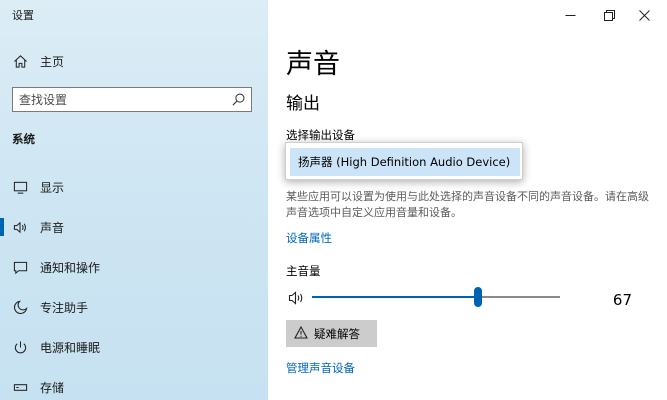  I want to click on power-icon, so click(20, 347).